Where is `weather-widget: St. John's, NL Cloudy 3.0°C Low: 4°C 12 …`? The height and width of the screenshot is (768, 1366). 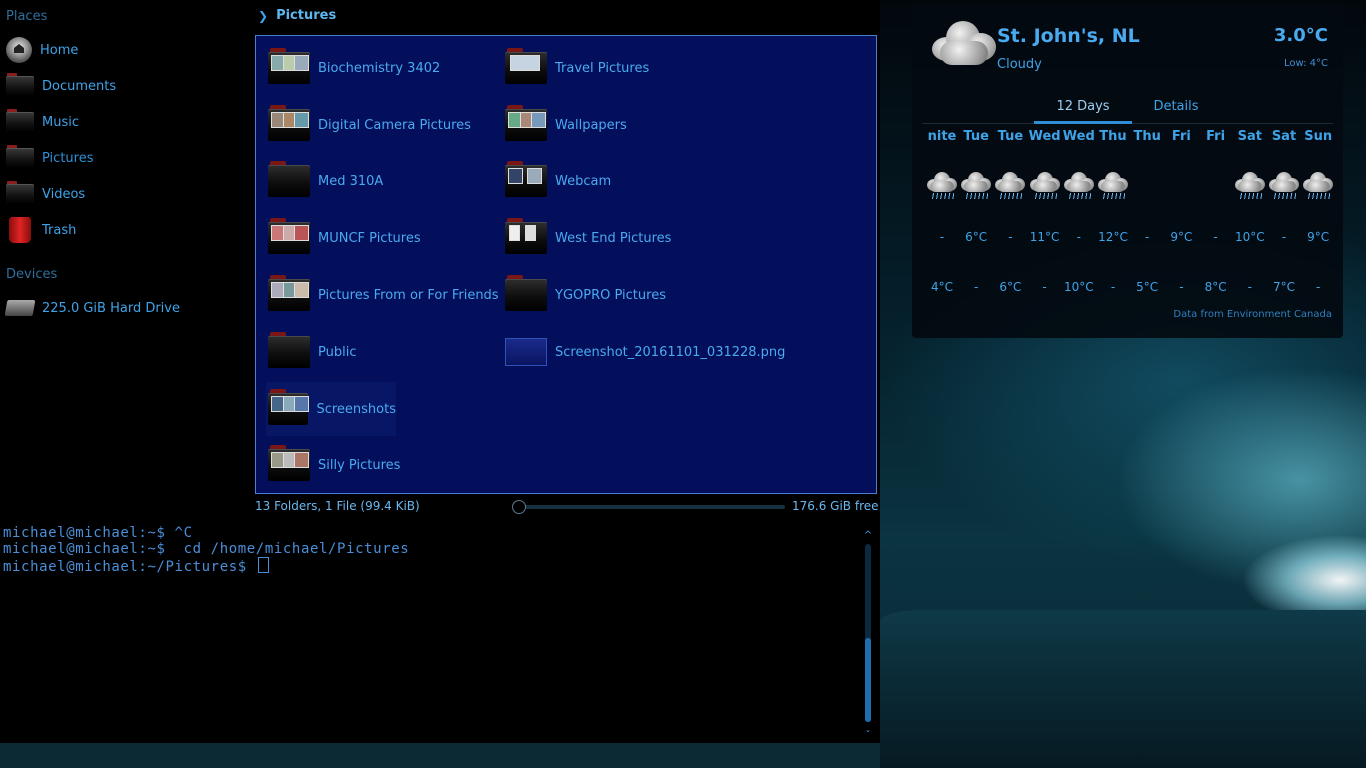
weather-widget: St. John's, NL Cloudy 3.0°C Low: 4°C 12 … is located at coordinates (1127, 171).